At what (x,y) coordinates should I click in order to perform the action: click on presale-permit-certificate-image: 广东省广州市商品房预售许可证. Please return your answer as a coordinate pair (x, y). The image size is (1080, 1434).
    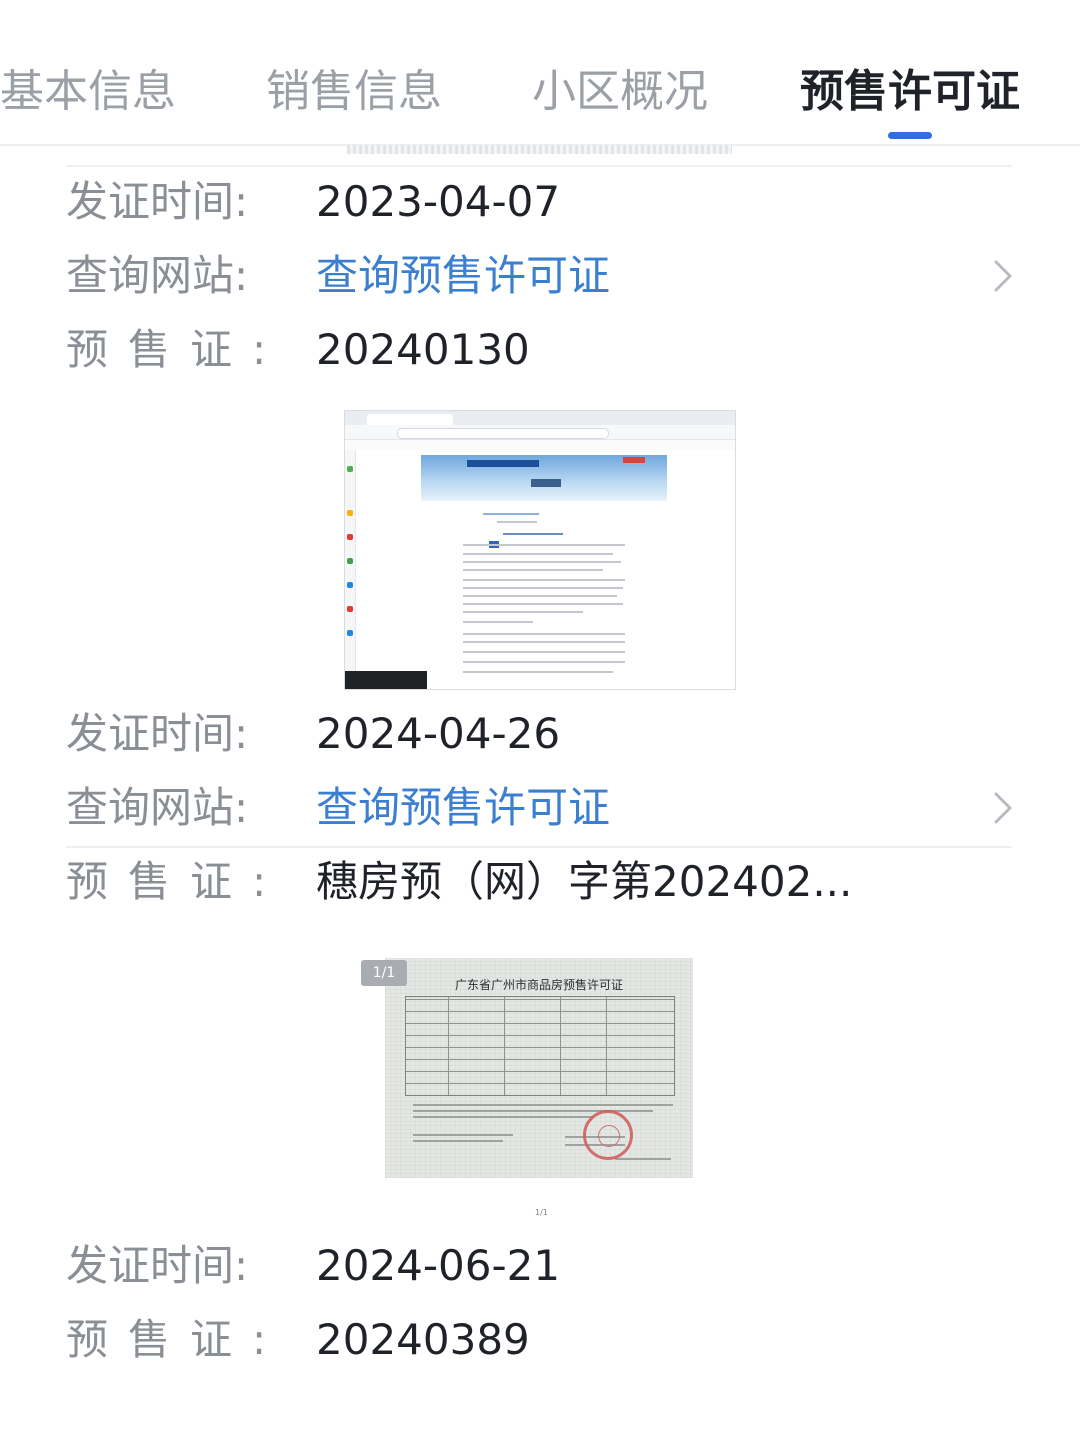
    Looking at the image, I should click on (539, 1068).